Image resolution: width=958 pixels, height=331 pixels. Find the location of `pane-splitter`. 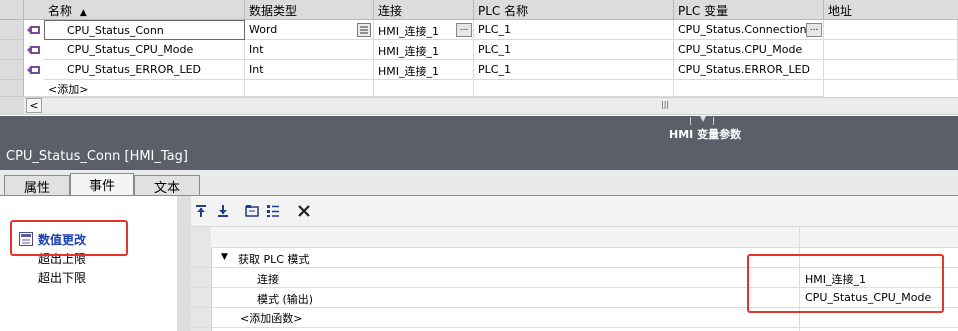

pane-splitter is located at coordinates (184, 263).